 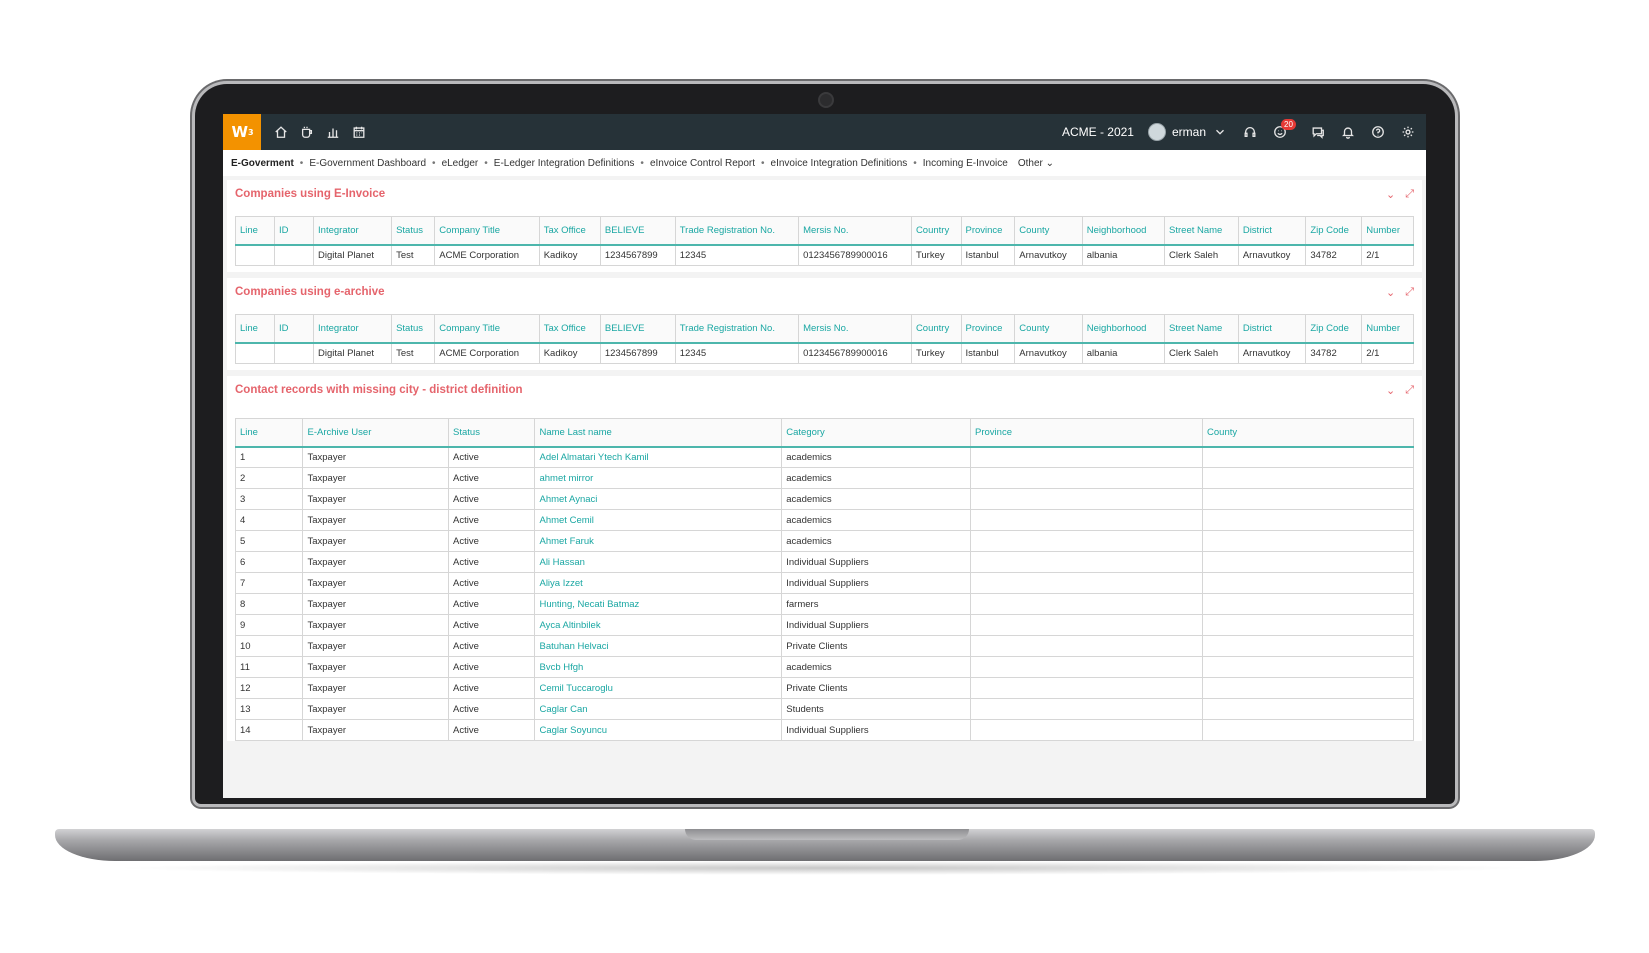 What do you see at coordinates (492, 604) in the screenshot?
I see `table-cell: Active` at bounding box center [492, 604].